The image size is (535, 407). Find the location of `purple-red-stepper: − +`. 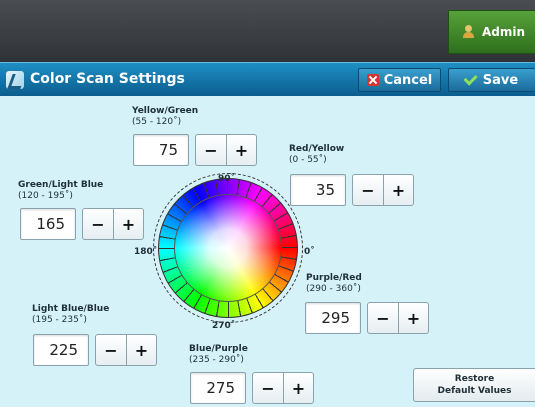

purple-red-stepper: − + is located at coordinates (398, 318).